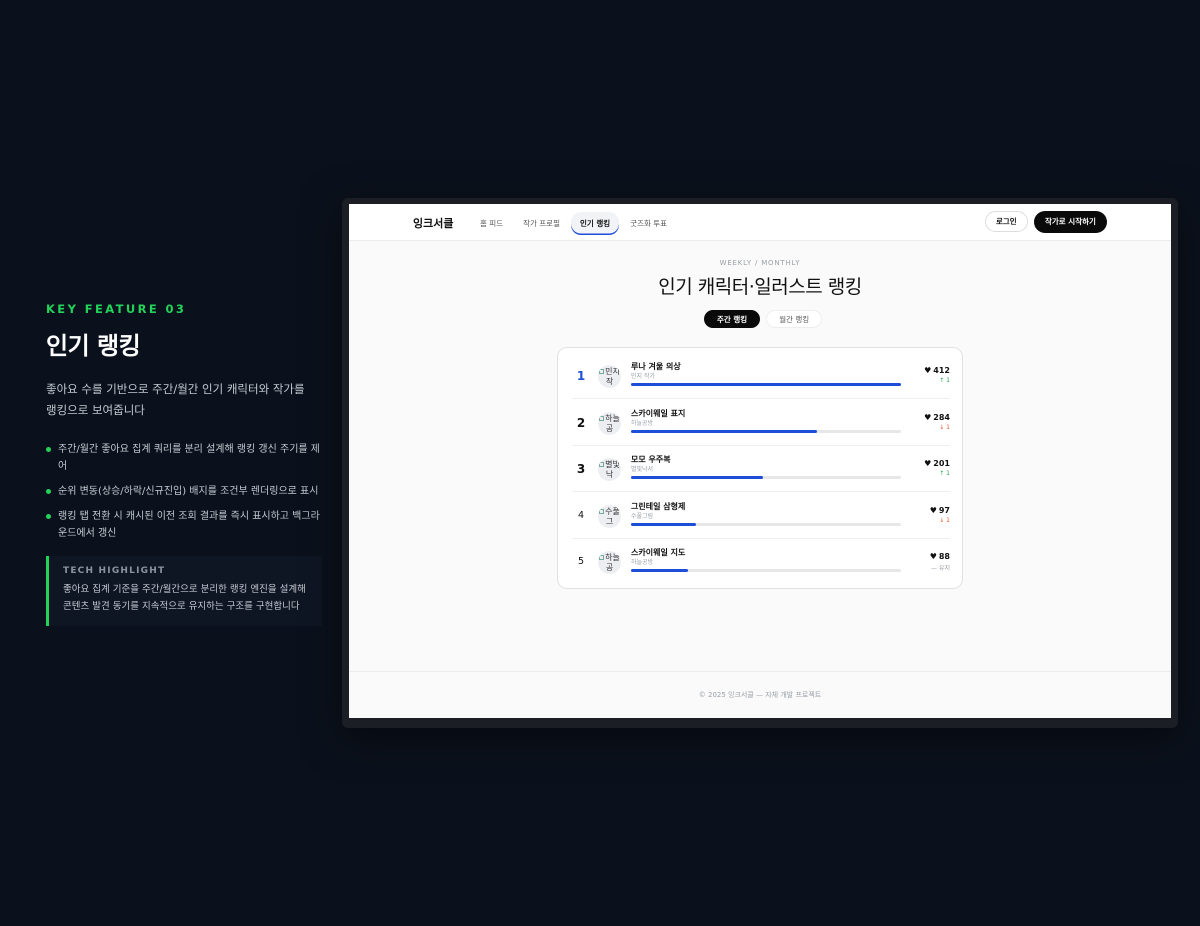 This screenshot has width=1200, height=926. I want to click on likes-number: 412, so click(941, 370).